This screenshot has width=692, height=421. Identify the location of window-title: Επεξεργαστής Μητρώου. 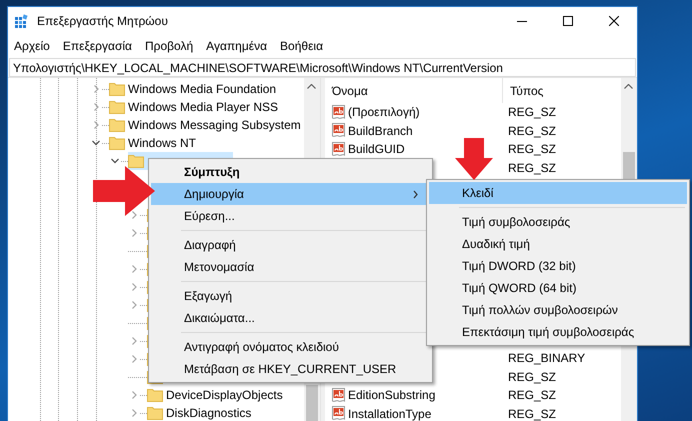
(103, 21).